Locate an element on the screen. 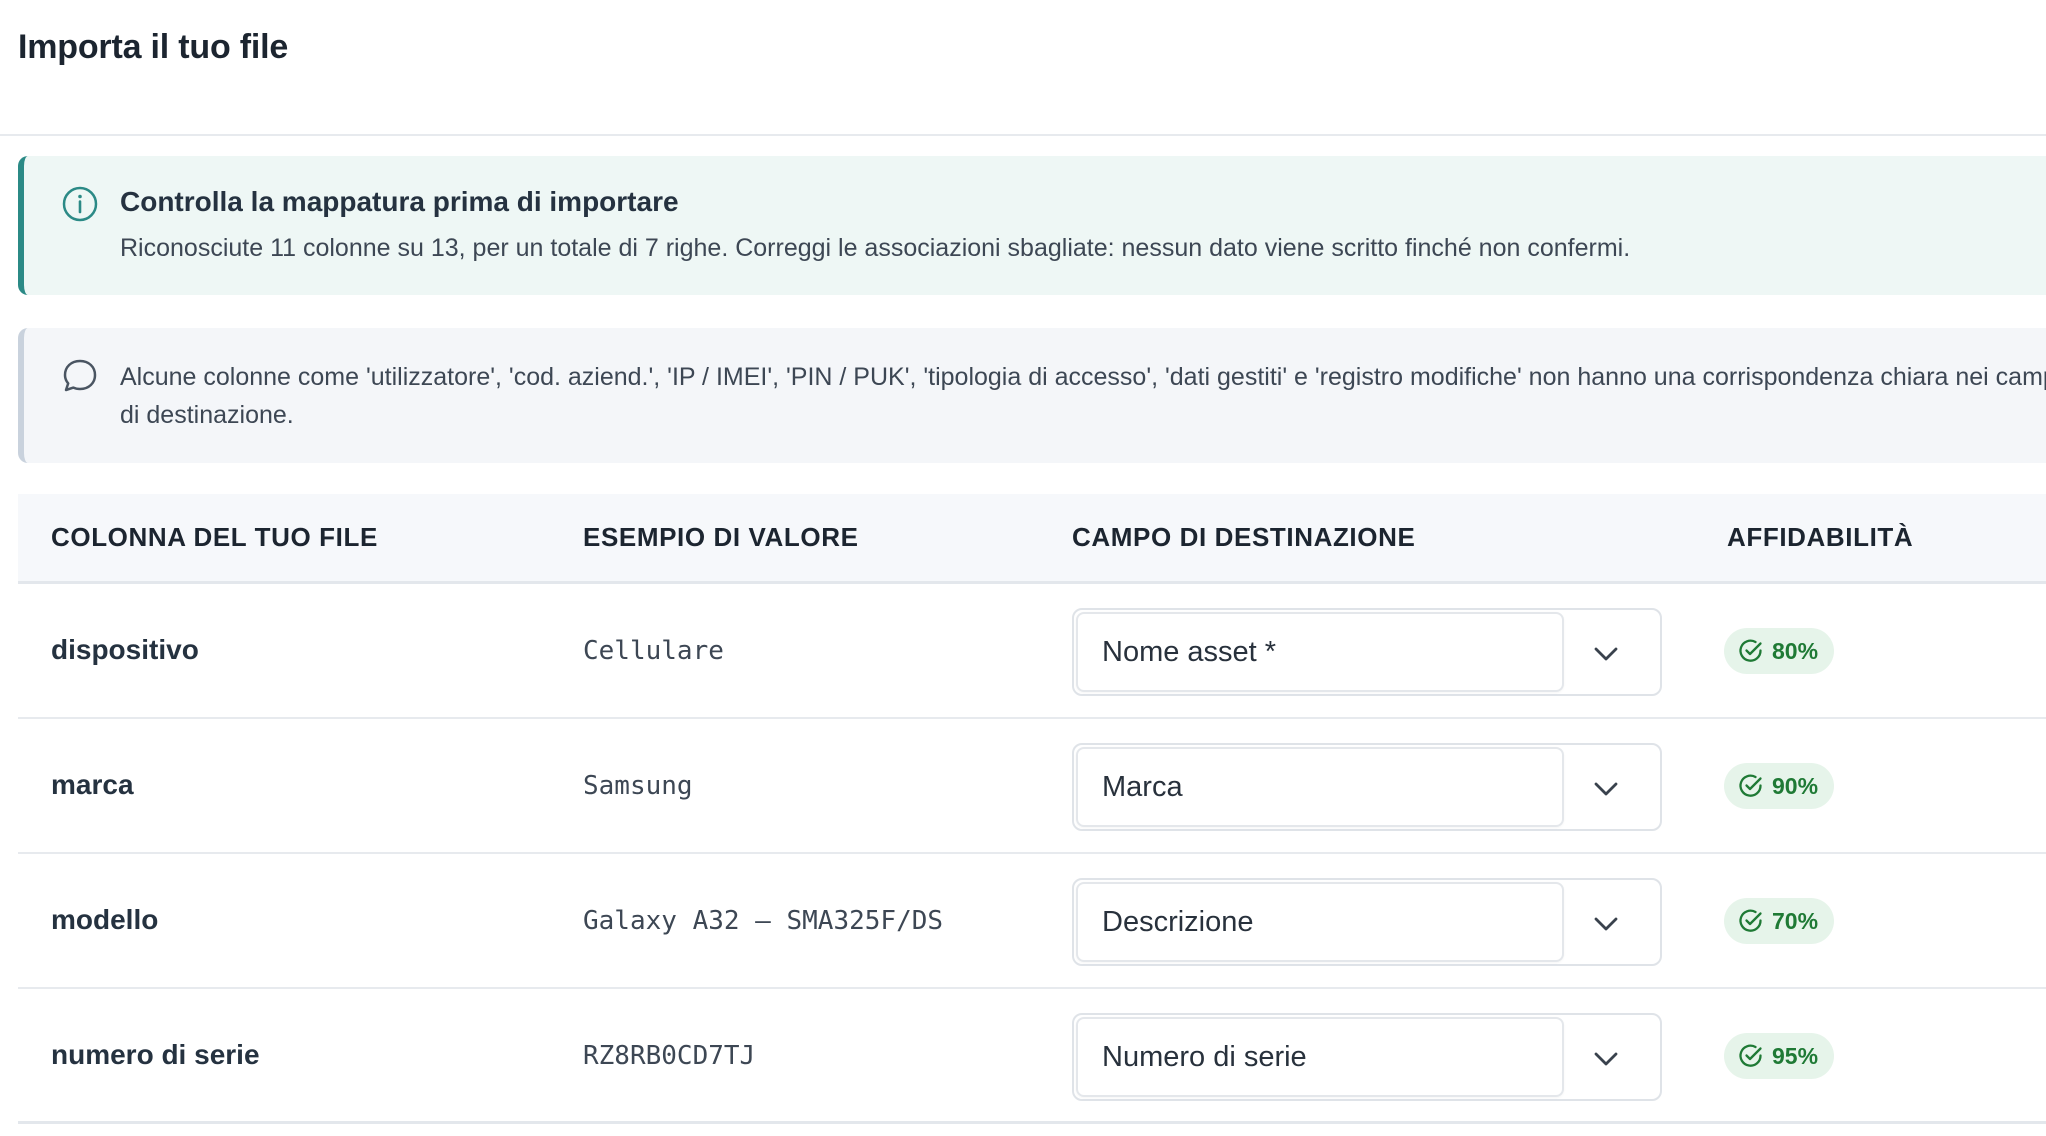  confidence-badge: 95% is located at coordinates (1779, 1056).